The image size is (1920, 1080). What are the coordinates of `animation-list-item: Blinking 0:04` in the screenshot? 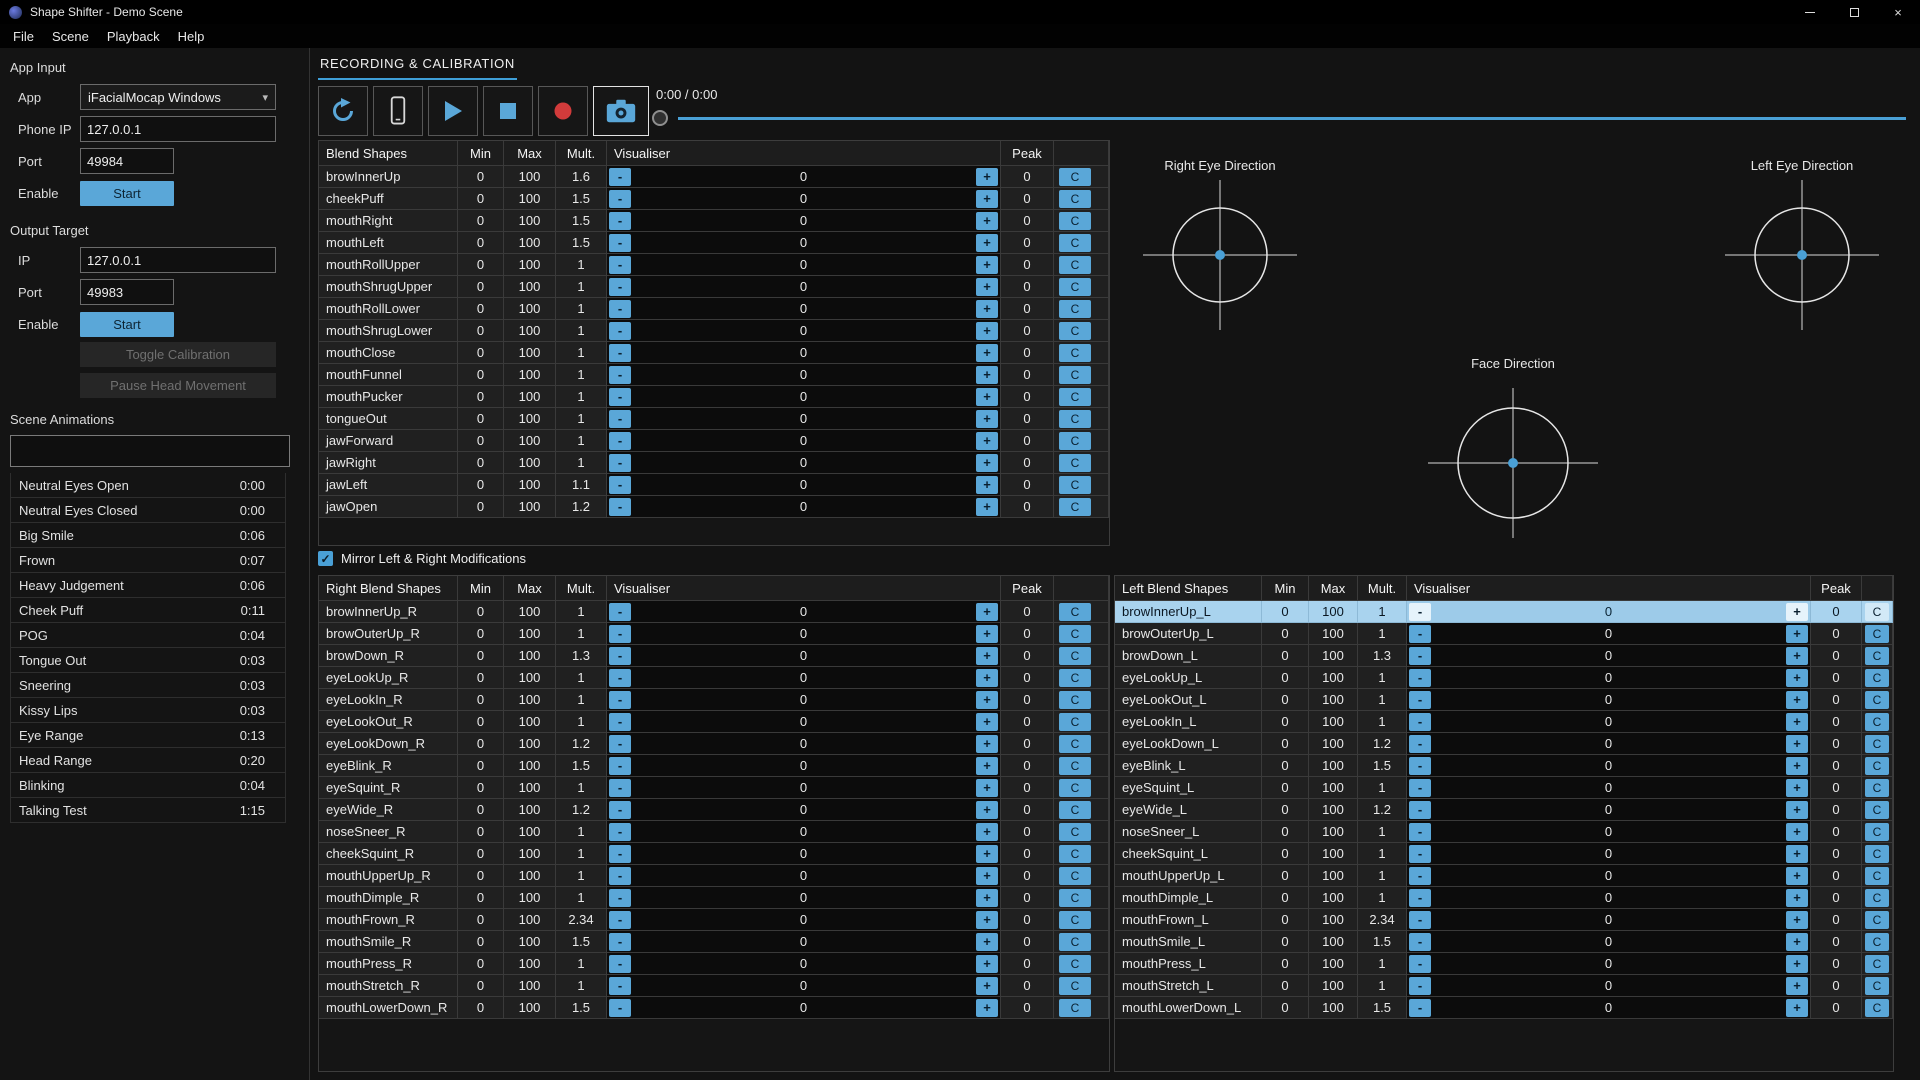 It's located at (148, 785).